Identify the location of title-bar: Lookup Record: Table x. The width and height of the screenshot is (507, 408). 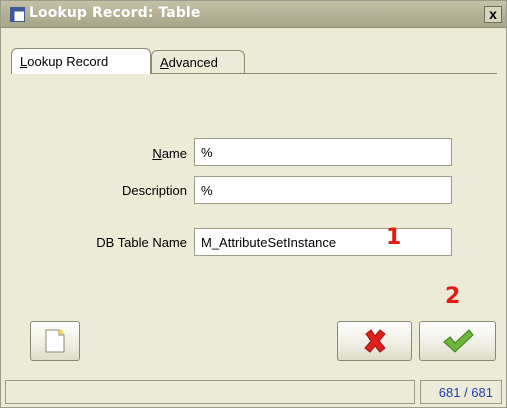
(253, 14).